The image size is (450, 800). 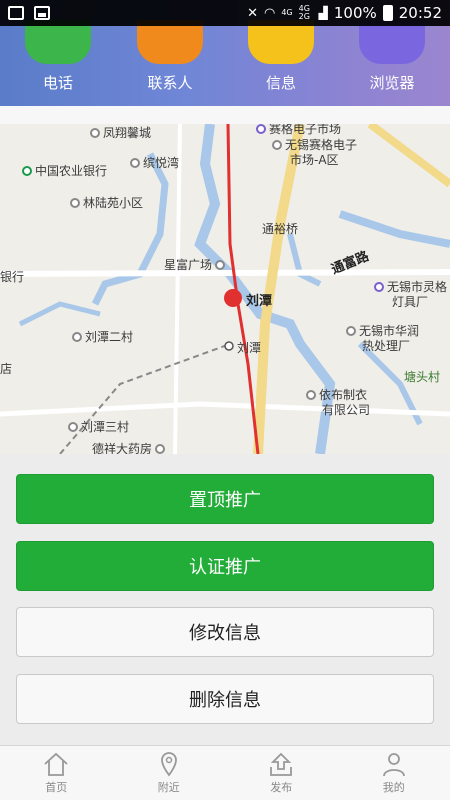 I want to click on map-label: 德祥大药房, so click(x=130, y=447).